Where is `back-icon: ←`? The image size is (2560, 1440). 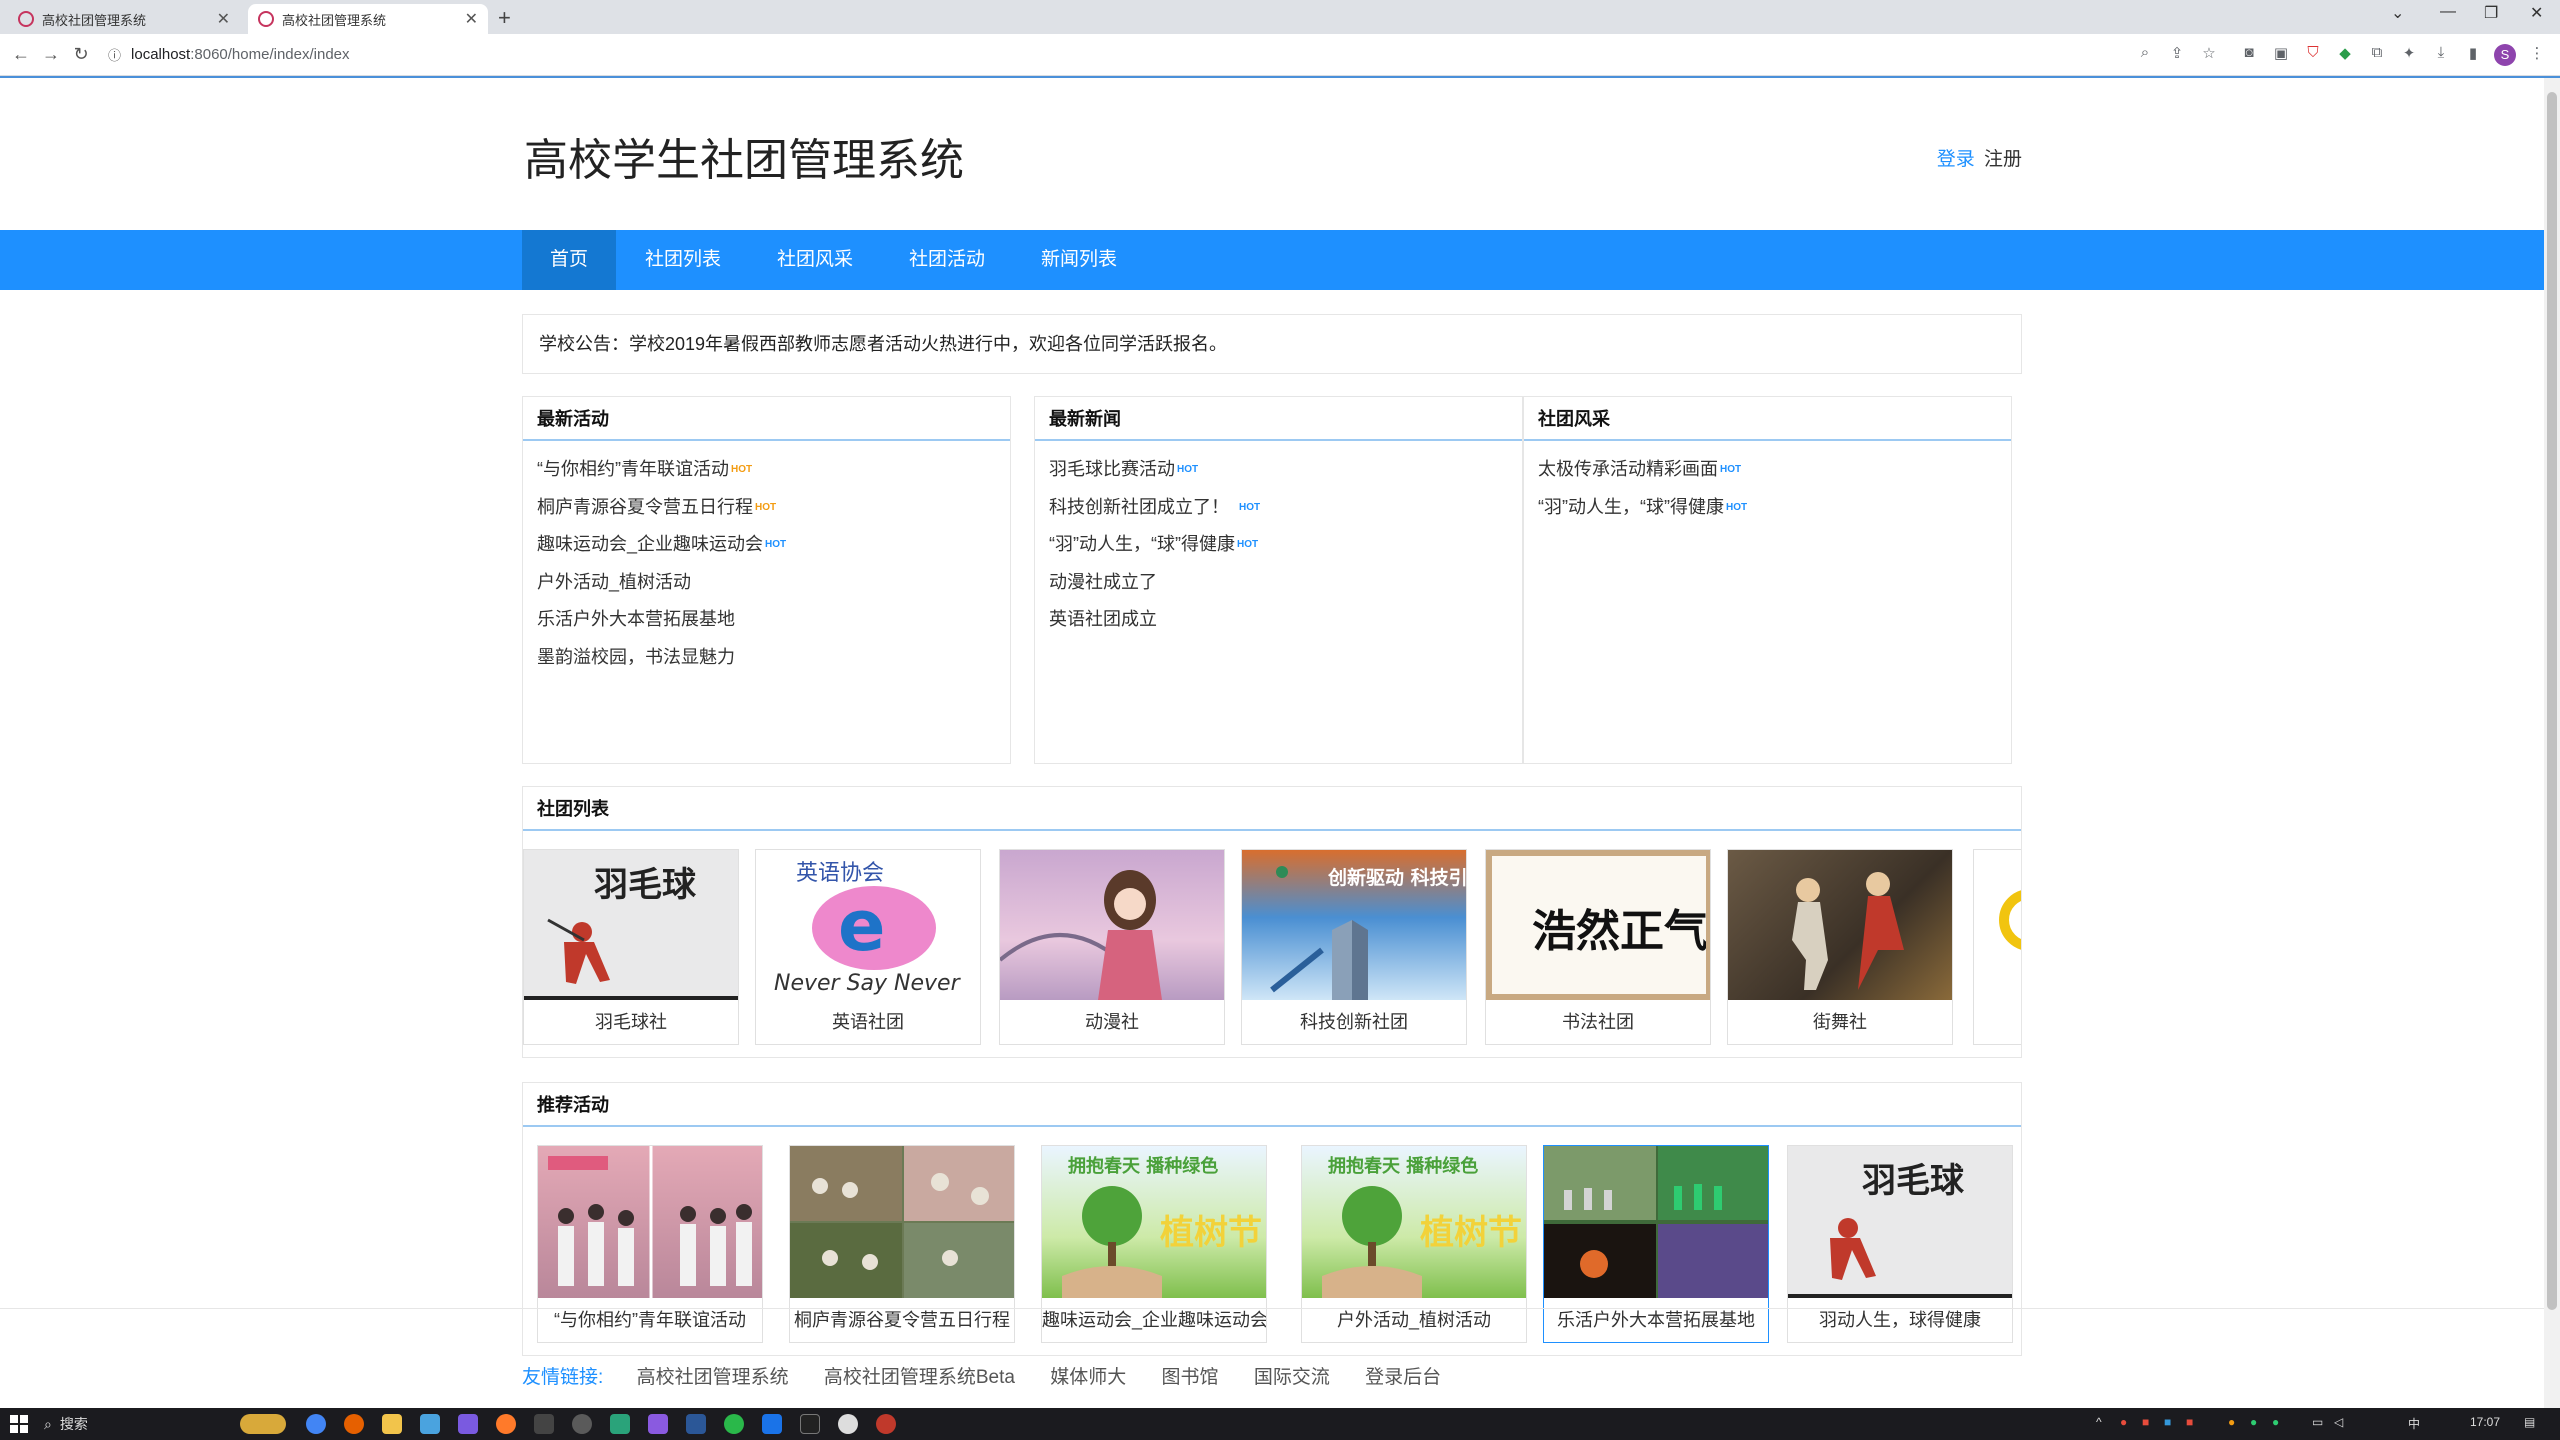
back-icon: ← is located at coordinates (21, 54).